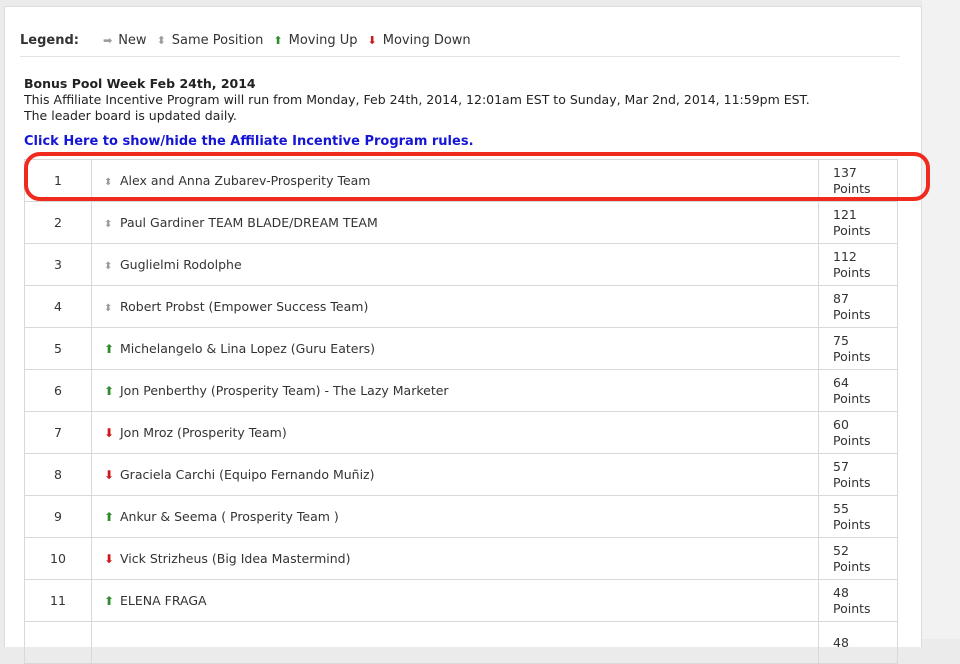 Image resolution: width=960 pixels, height=664 pixels. What do you see at coordinates (217, 40) in the screenshot?
I see `legend-label-same: Same Position` at bounding box center [217, 40].